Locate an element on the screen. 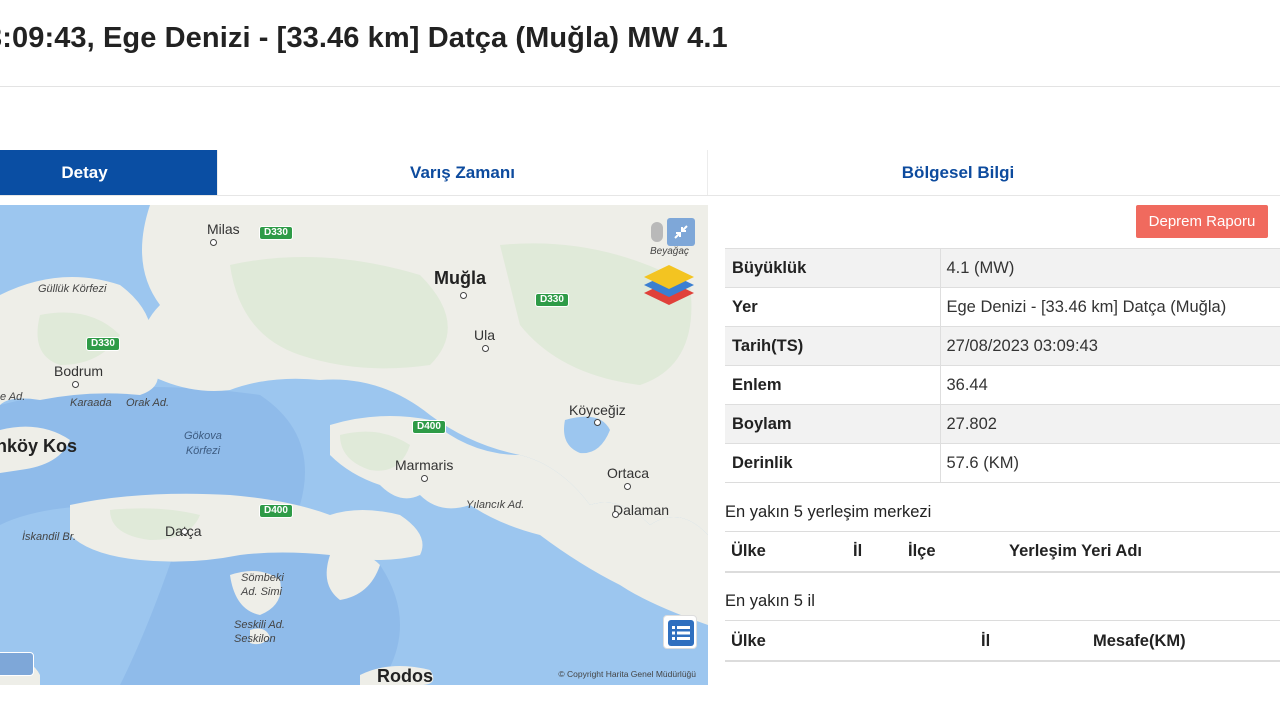 Image resolution: width=1280 pixels, height=720 pixels. map-label-gulluk: Güllük Körfezi is located at coordinates (72, 289).